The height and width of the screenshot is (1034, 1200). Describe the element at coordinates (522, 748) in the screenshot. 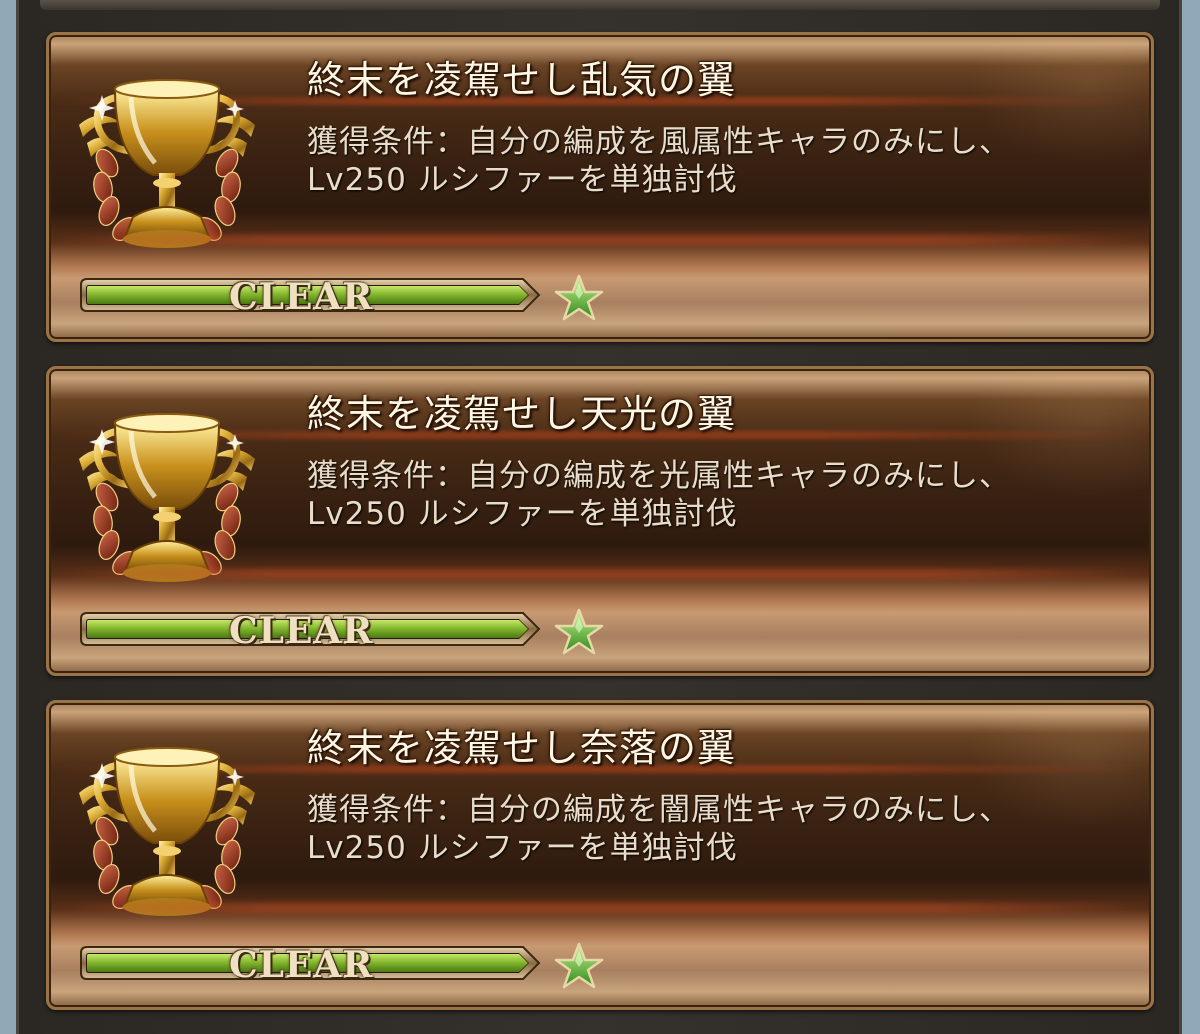

I see `achievement-title: 終末を凌駕せし奈落の翼` at that location.